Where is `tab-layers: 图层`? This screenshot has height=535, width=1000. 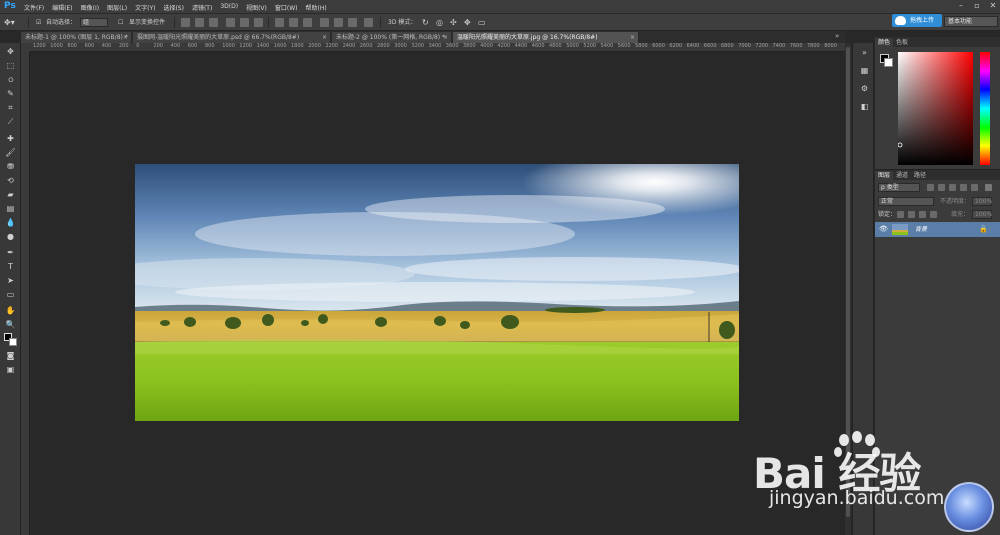
tab-layers: 图层 is located at coordinates (884, 175).